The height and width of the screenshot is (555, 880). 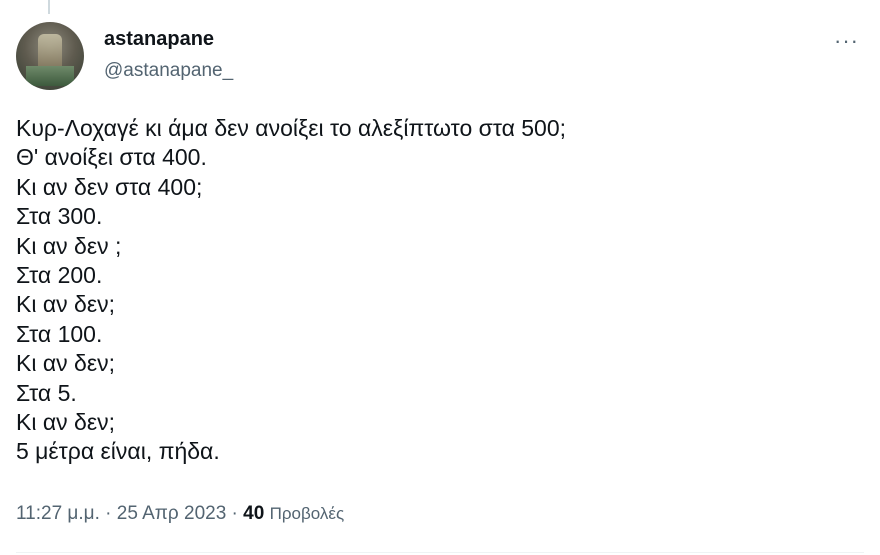 I want to click on user-handle: @astanapane_, so click(x=168, y=71).